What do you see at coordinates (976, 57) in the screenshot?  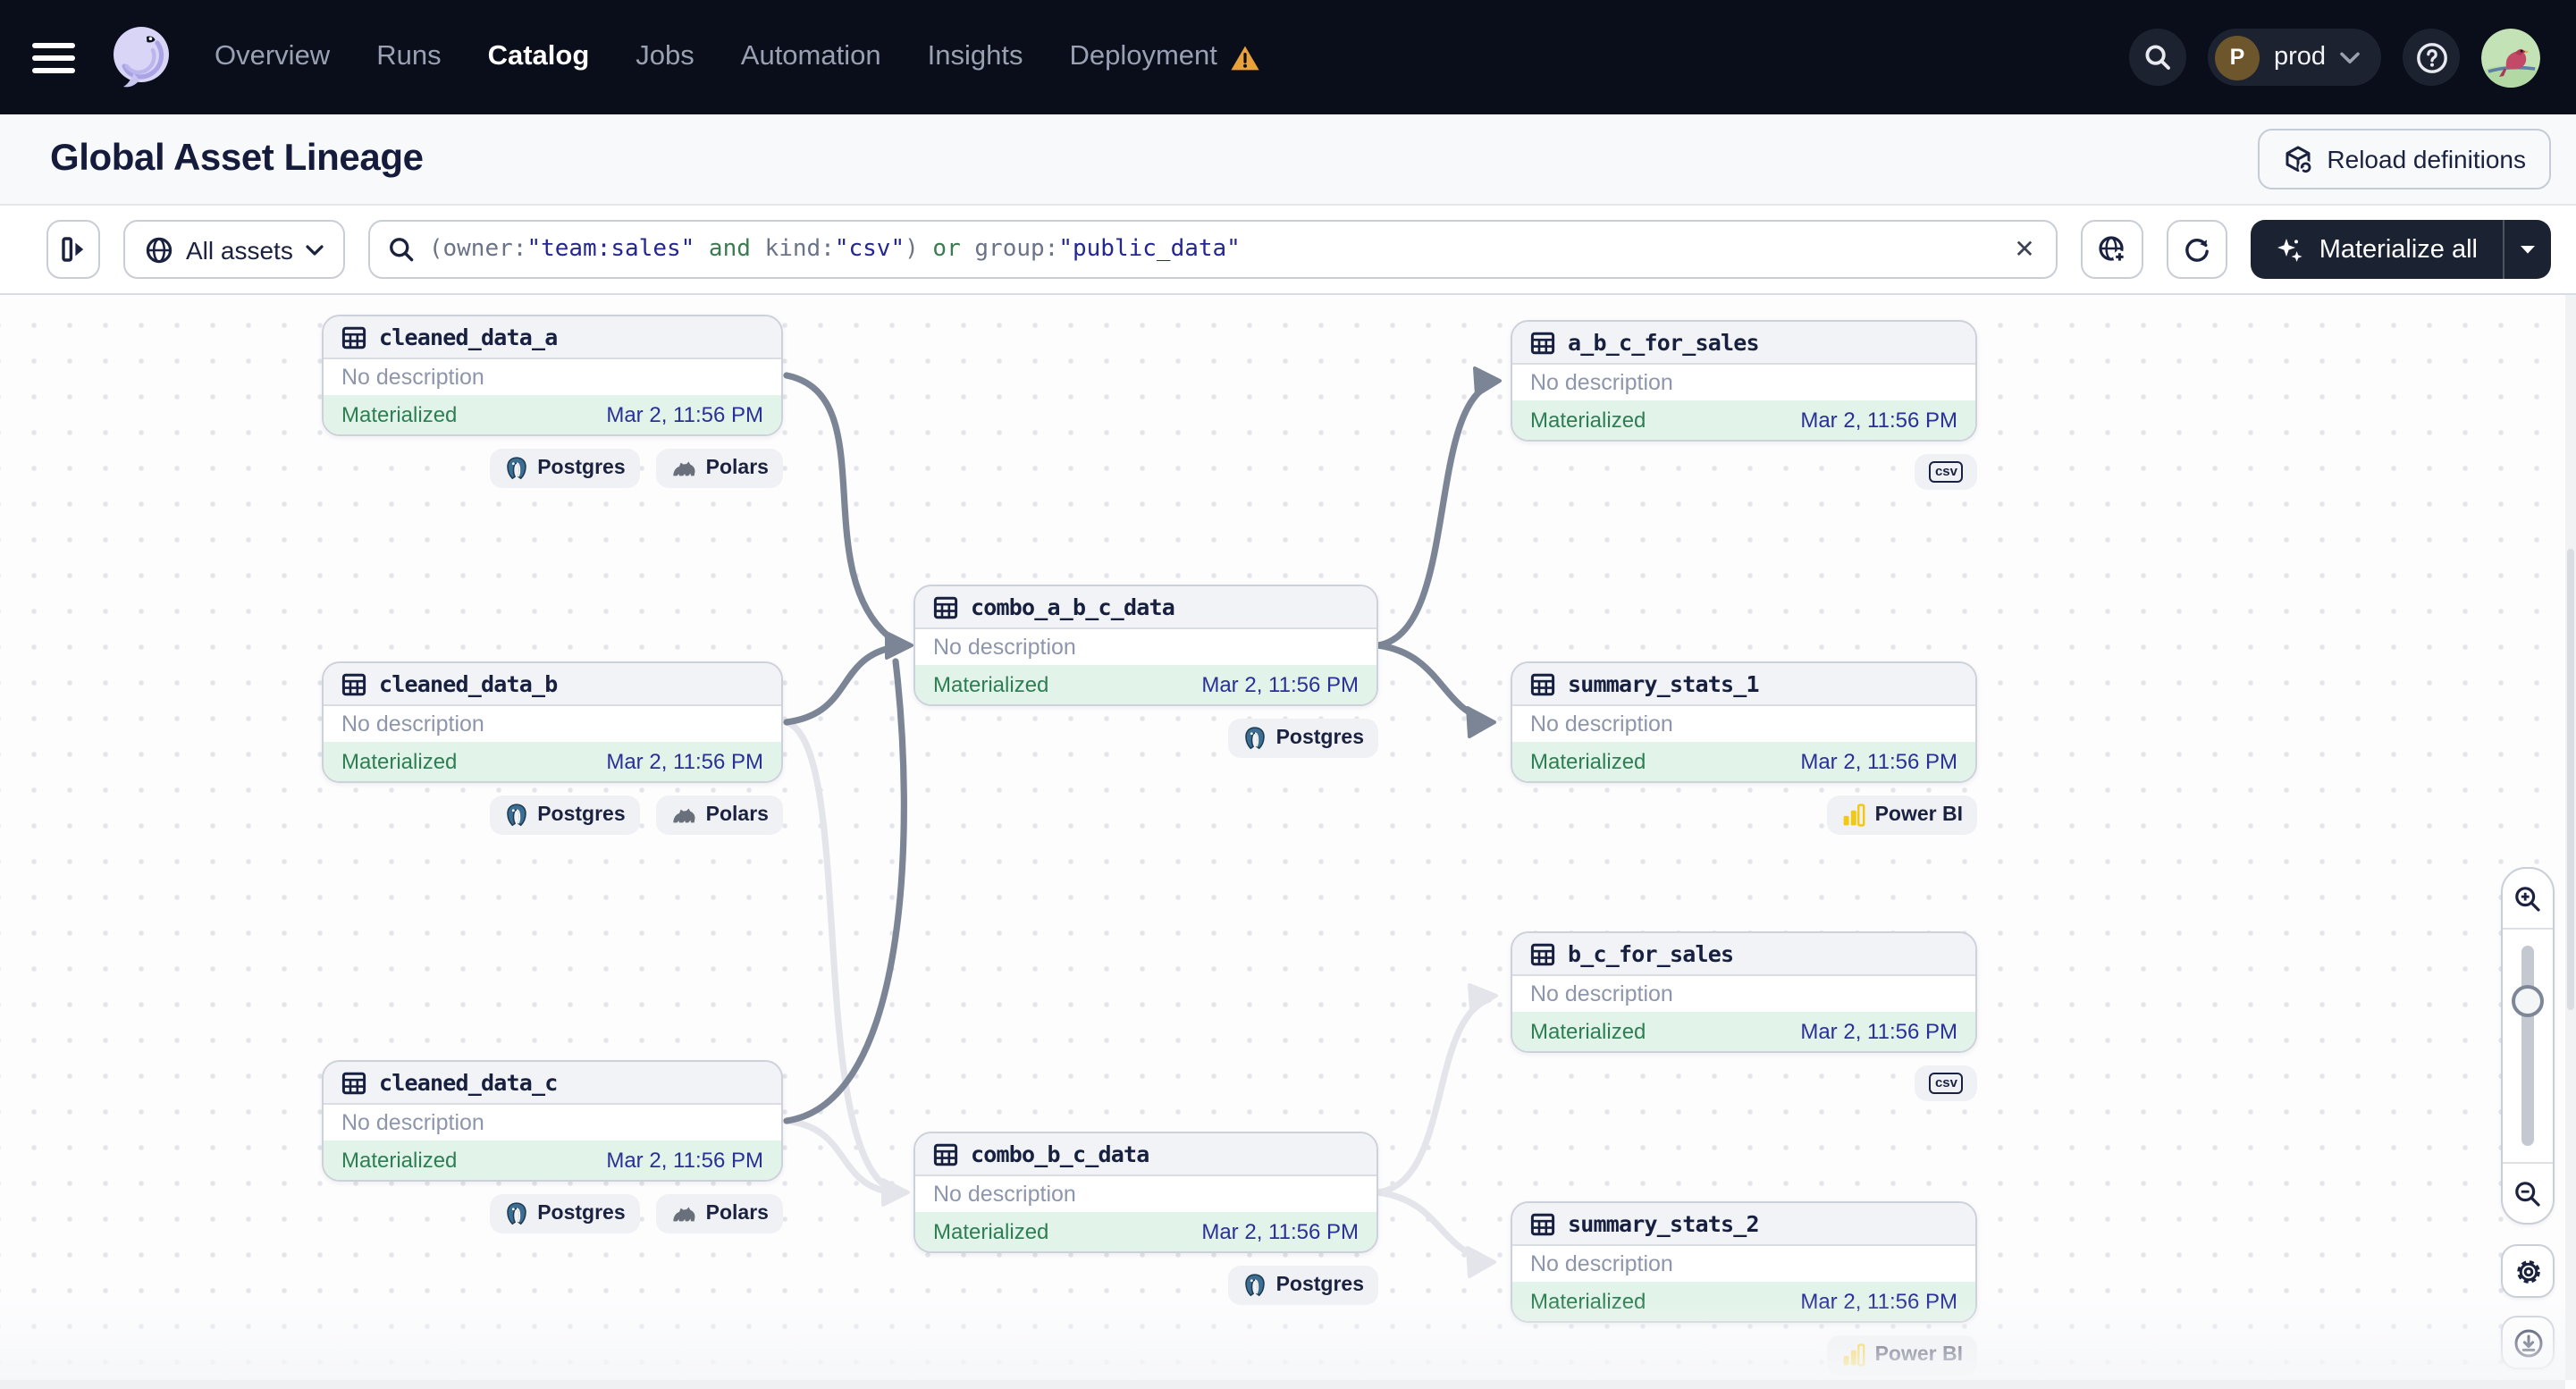 I see `nav-item-insights: Insights` at bounding box center [976, 57].